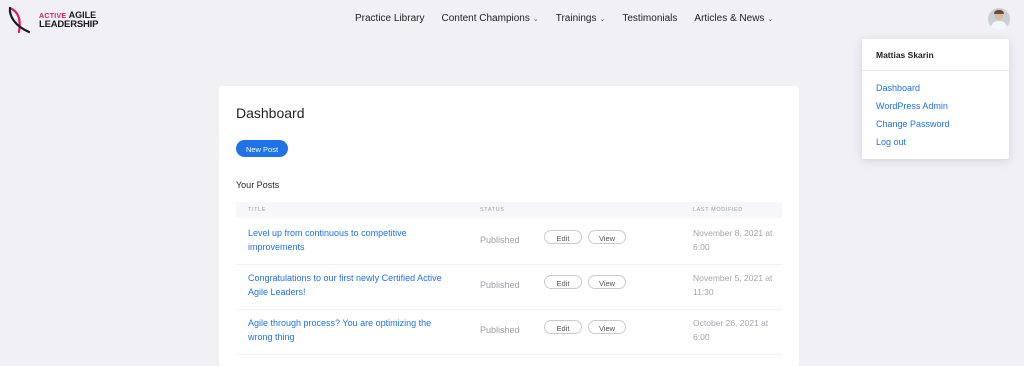 The height and width of the screenshot is (366, 1024). I want to click on nav-content-champions: Content Champions ⌄, so click(489, 18).